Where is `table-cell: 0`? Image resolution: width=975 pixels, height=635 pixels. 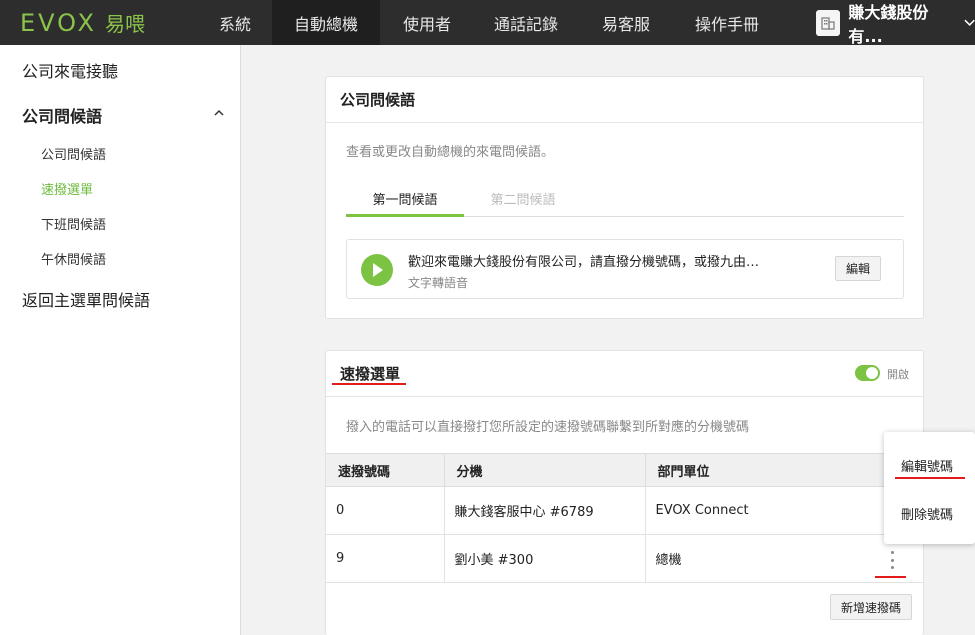 table-cell: 0 is located at coordinates (385, 510).